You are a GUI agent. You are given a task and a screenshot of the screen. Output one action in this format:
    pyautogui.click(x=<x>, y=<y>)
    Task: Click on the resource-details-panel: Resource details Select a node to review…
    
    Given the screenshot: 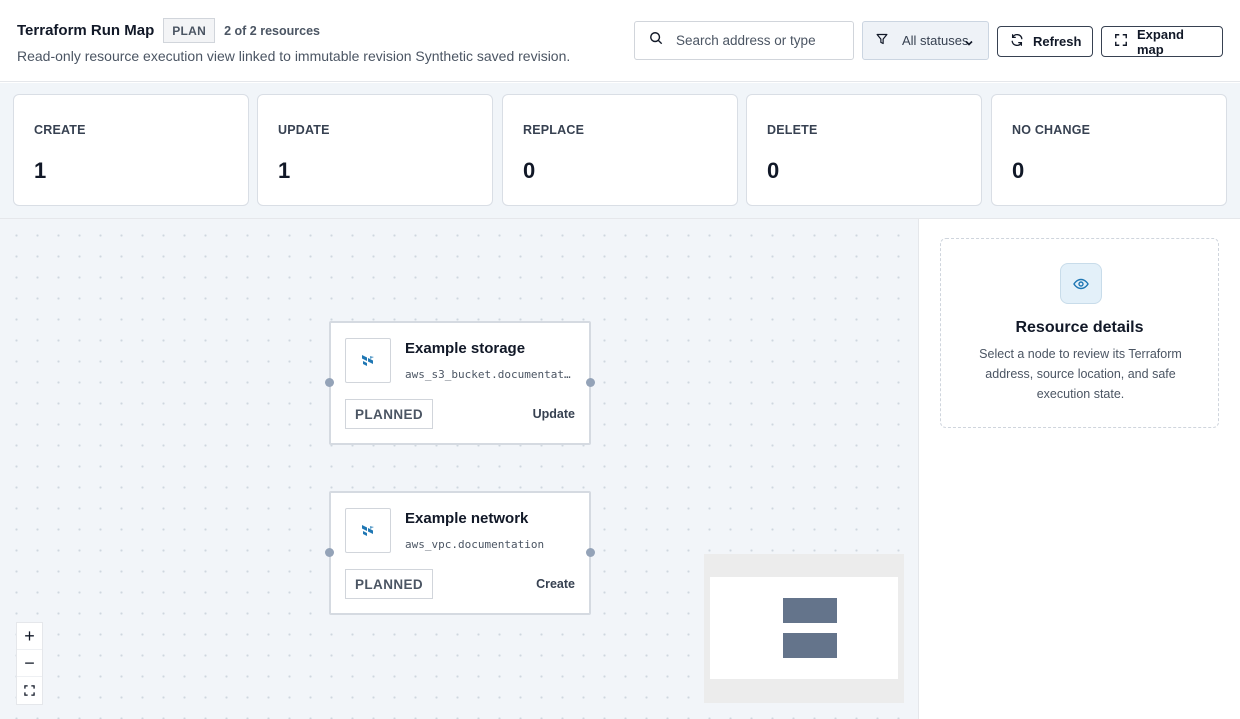 What is the action you would take?
    pyautogui.click(x=1079, y=333)
    